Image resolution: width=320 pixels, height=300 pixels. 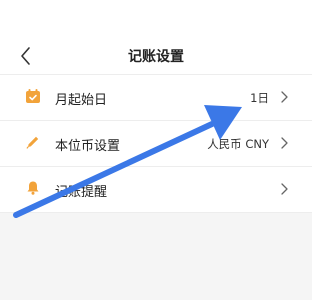 What do you see at coordinates (33, 188) in the screenshot?
I see `bell-icon` at bounding box center [33, 188].